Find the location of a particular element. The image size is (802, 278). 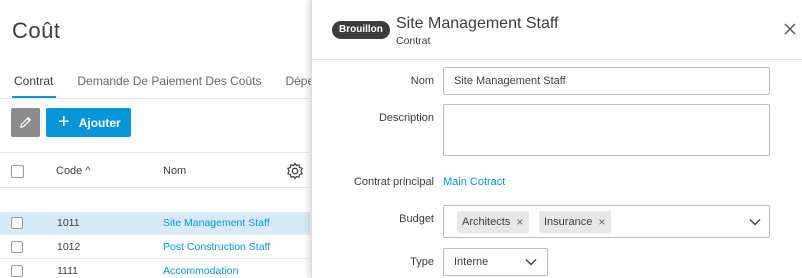

nom-input: Site Management Staff is located at coordinates (606, 81).